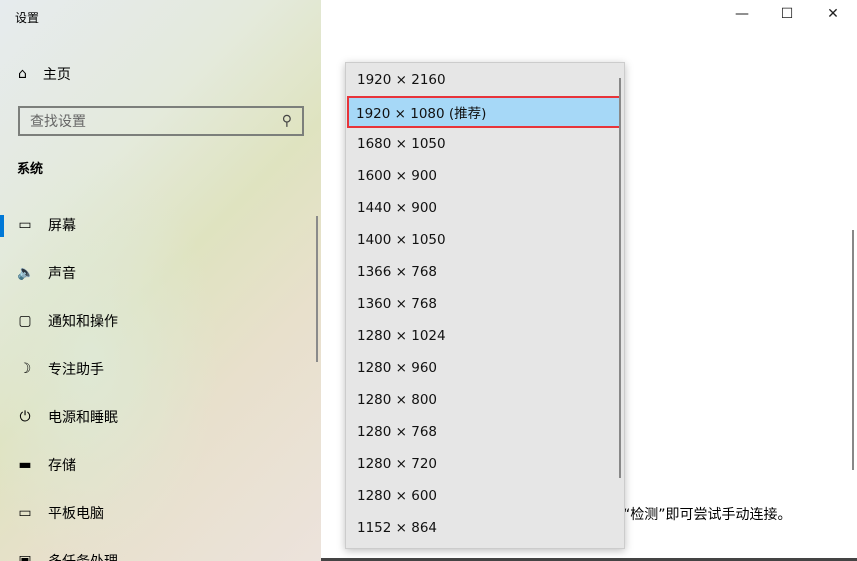 The height and width of the screenshot is (561, 857). Describe the element at coordinates (25, 417) in the screenshot. I see `nav-icon: ⏻` at that location.